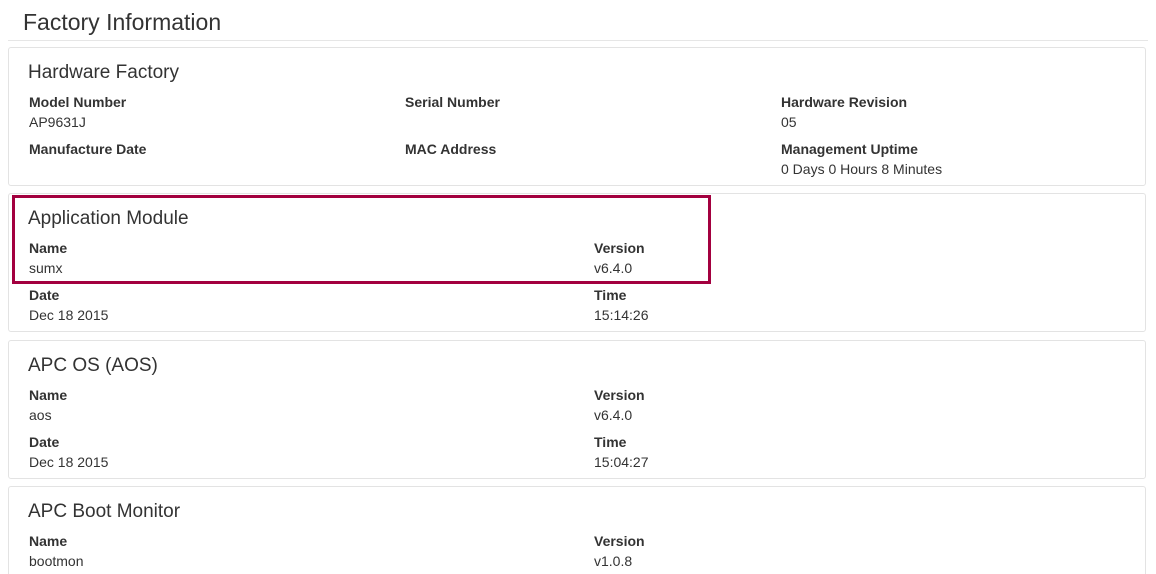 The width and height of the screenshot is (1156, 574). I want to click on aos-version-label: Version, so click(619, 395).